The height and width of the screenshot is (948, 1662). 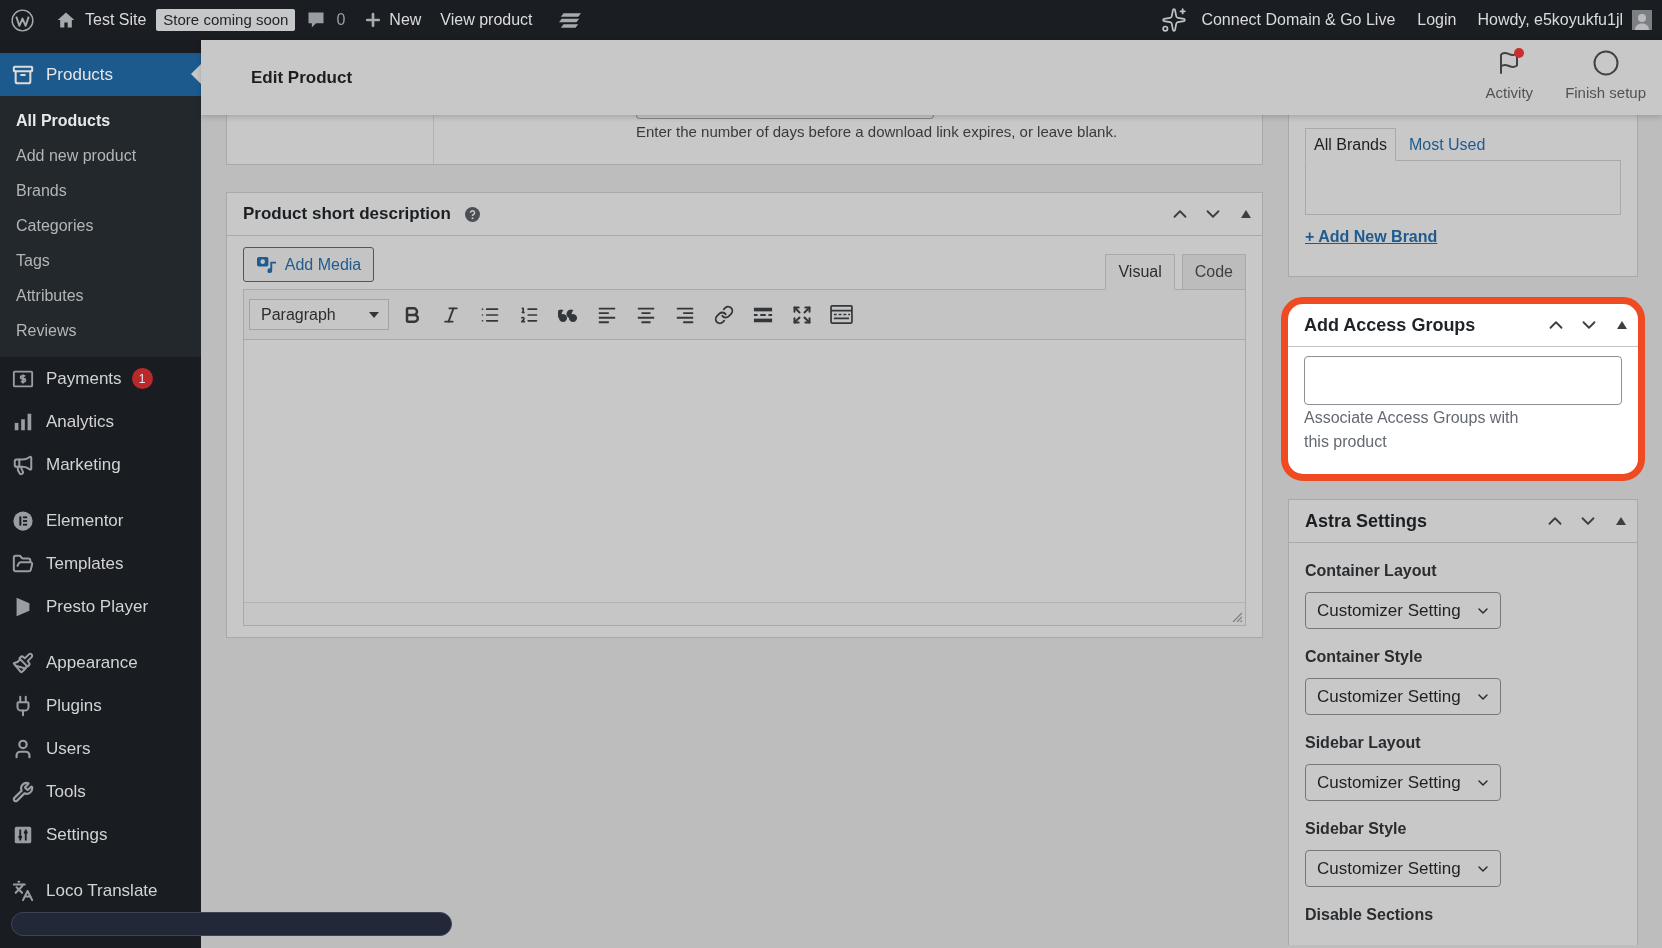 What do you see at coordinates (302, 77) in the screenshot?
I see `page-title: Edit Product` at bounding box center [302, 77].